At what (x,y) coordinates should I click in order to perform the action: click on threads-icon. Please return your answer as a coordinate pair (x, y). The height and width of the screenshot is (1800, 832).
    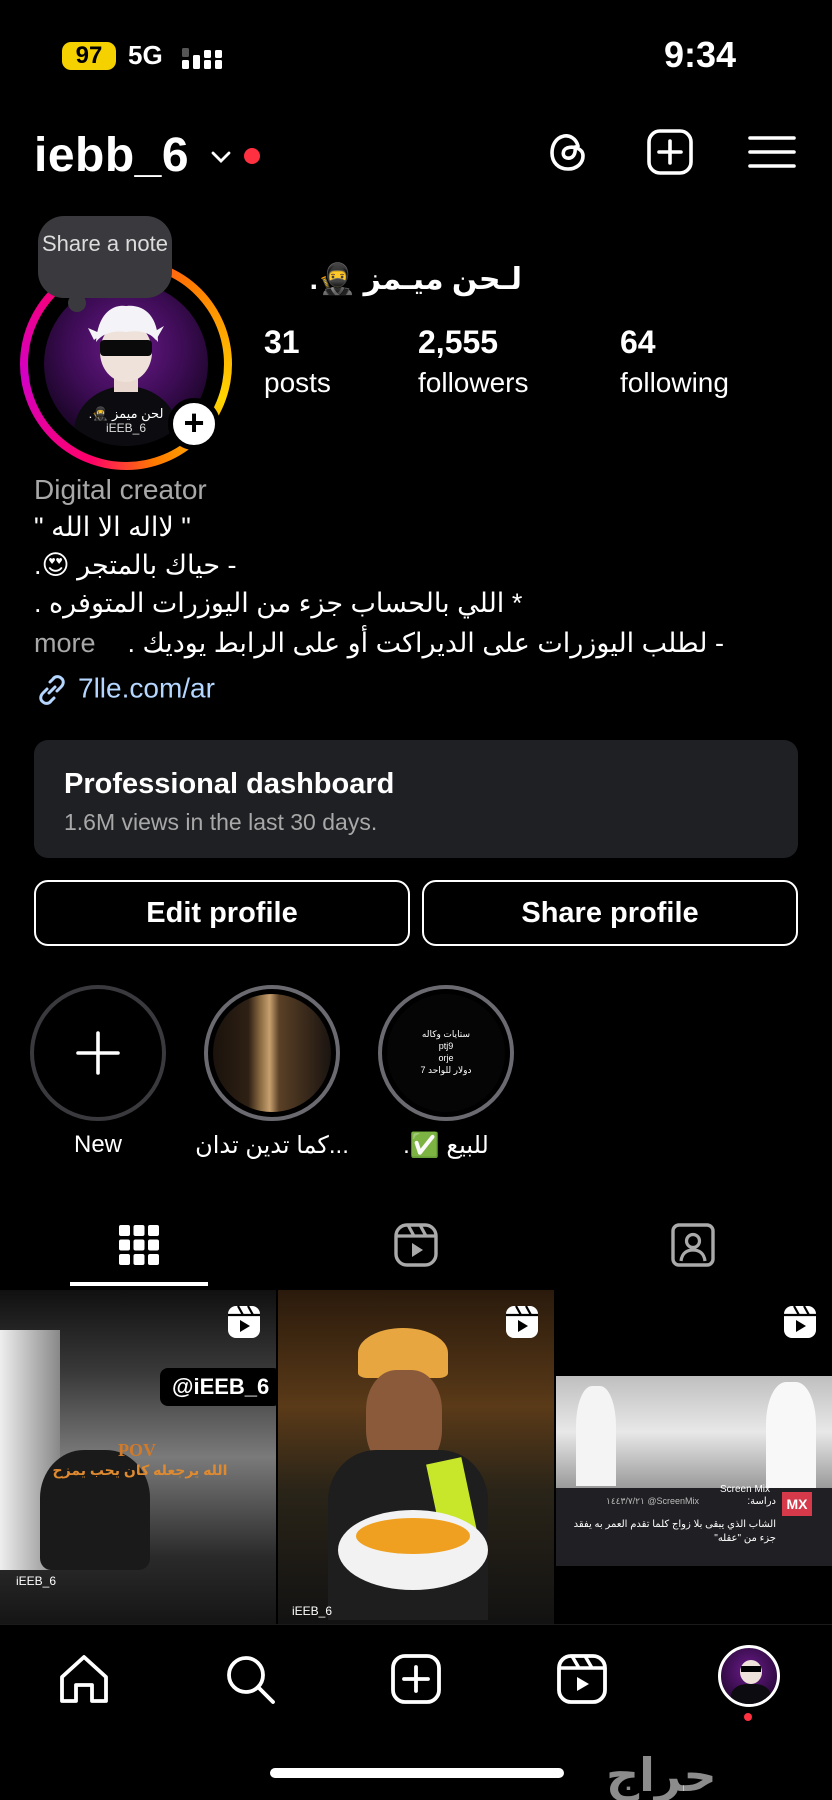
    Looking at the image, I should click on (568, 152).